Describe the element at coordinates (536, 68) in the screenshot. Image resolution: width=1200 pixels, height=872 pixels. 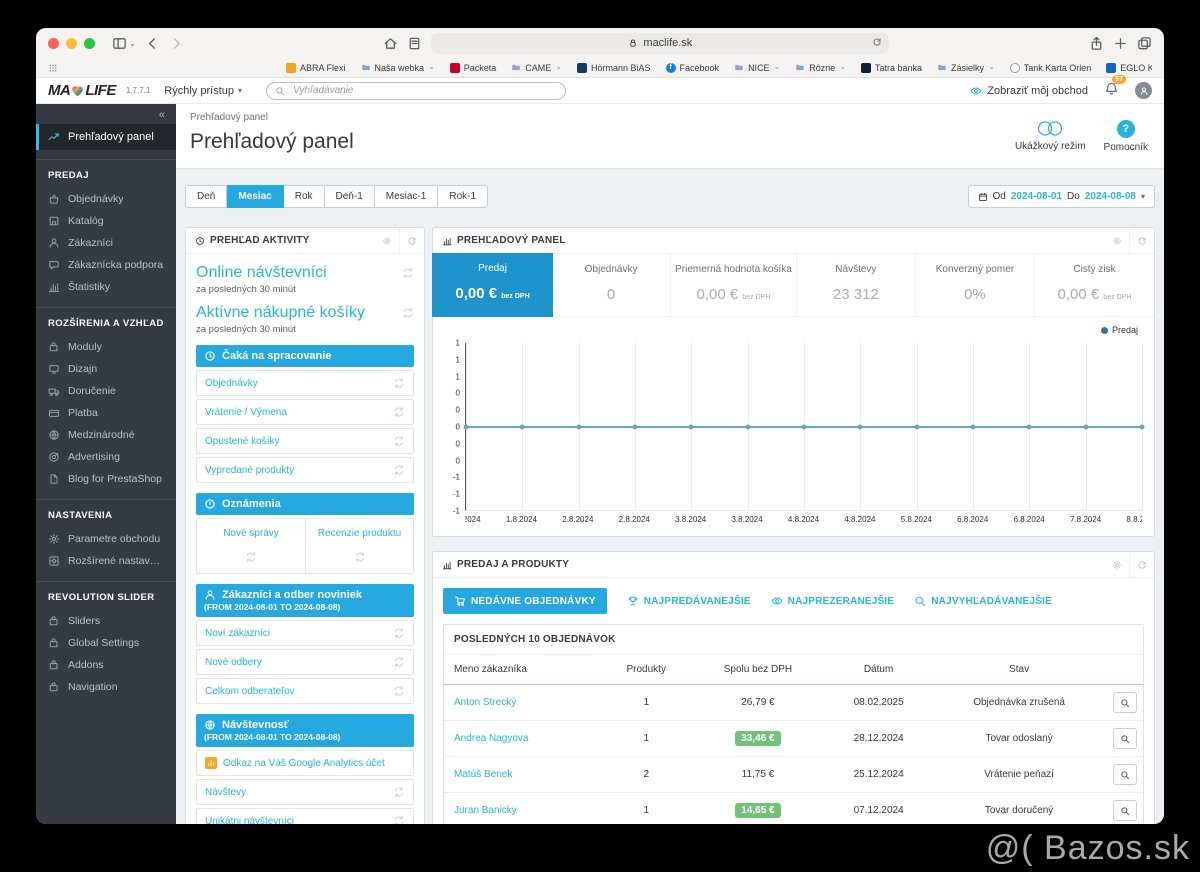
I see `bookmark-came: CAME ⌄` at that location.